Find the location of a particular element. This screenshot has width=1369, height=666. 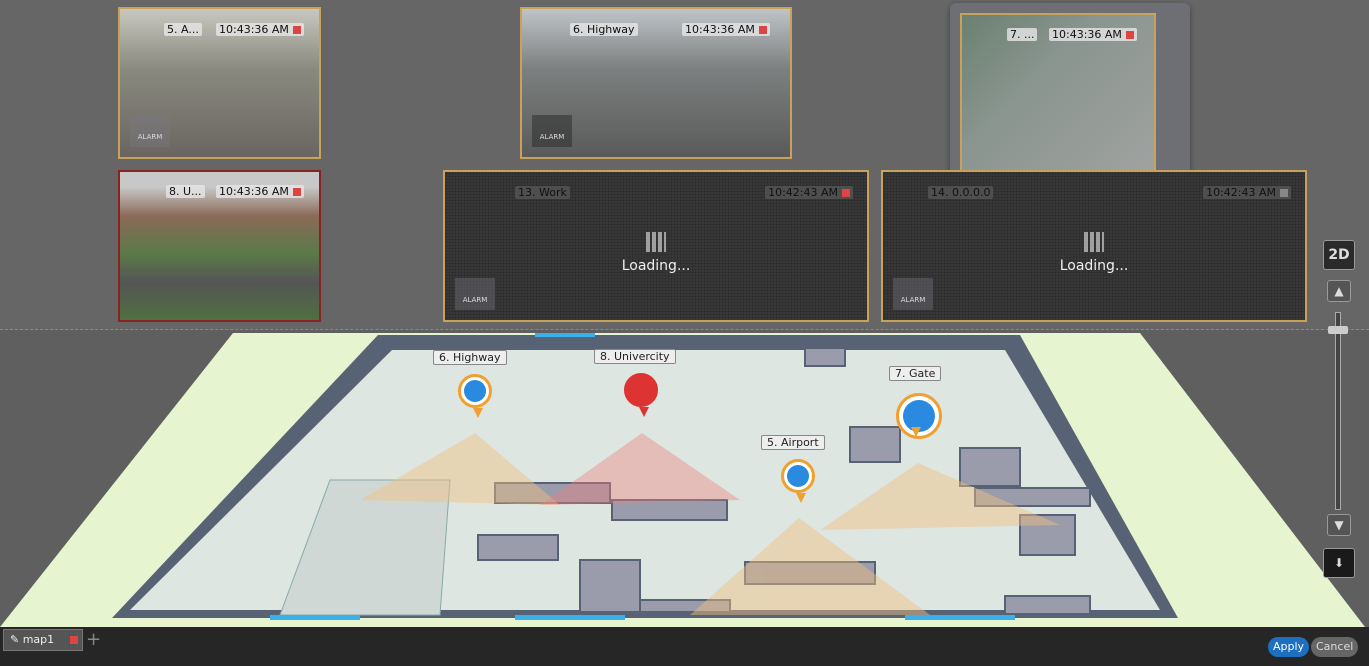

map-camera-pin-univercity is located at coordinates (641, 395).